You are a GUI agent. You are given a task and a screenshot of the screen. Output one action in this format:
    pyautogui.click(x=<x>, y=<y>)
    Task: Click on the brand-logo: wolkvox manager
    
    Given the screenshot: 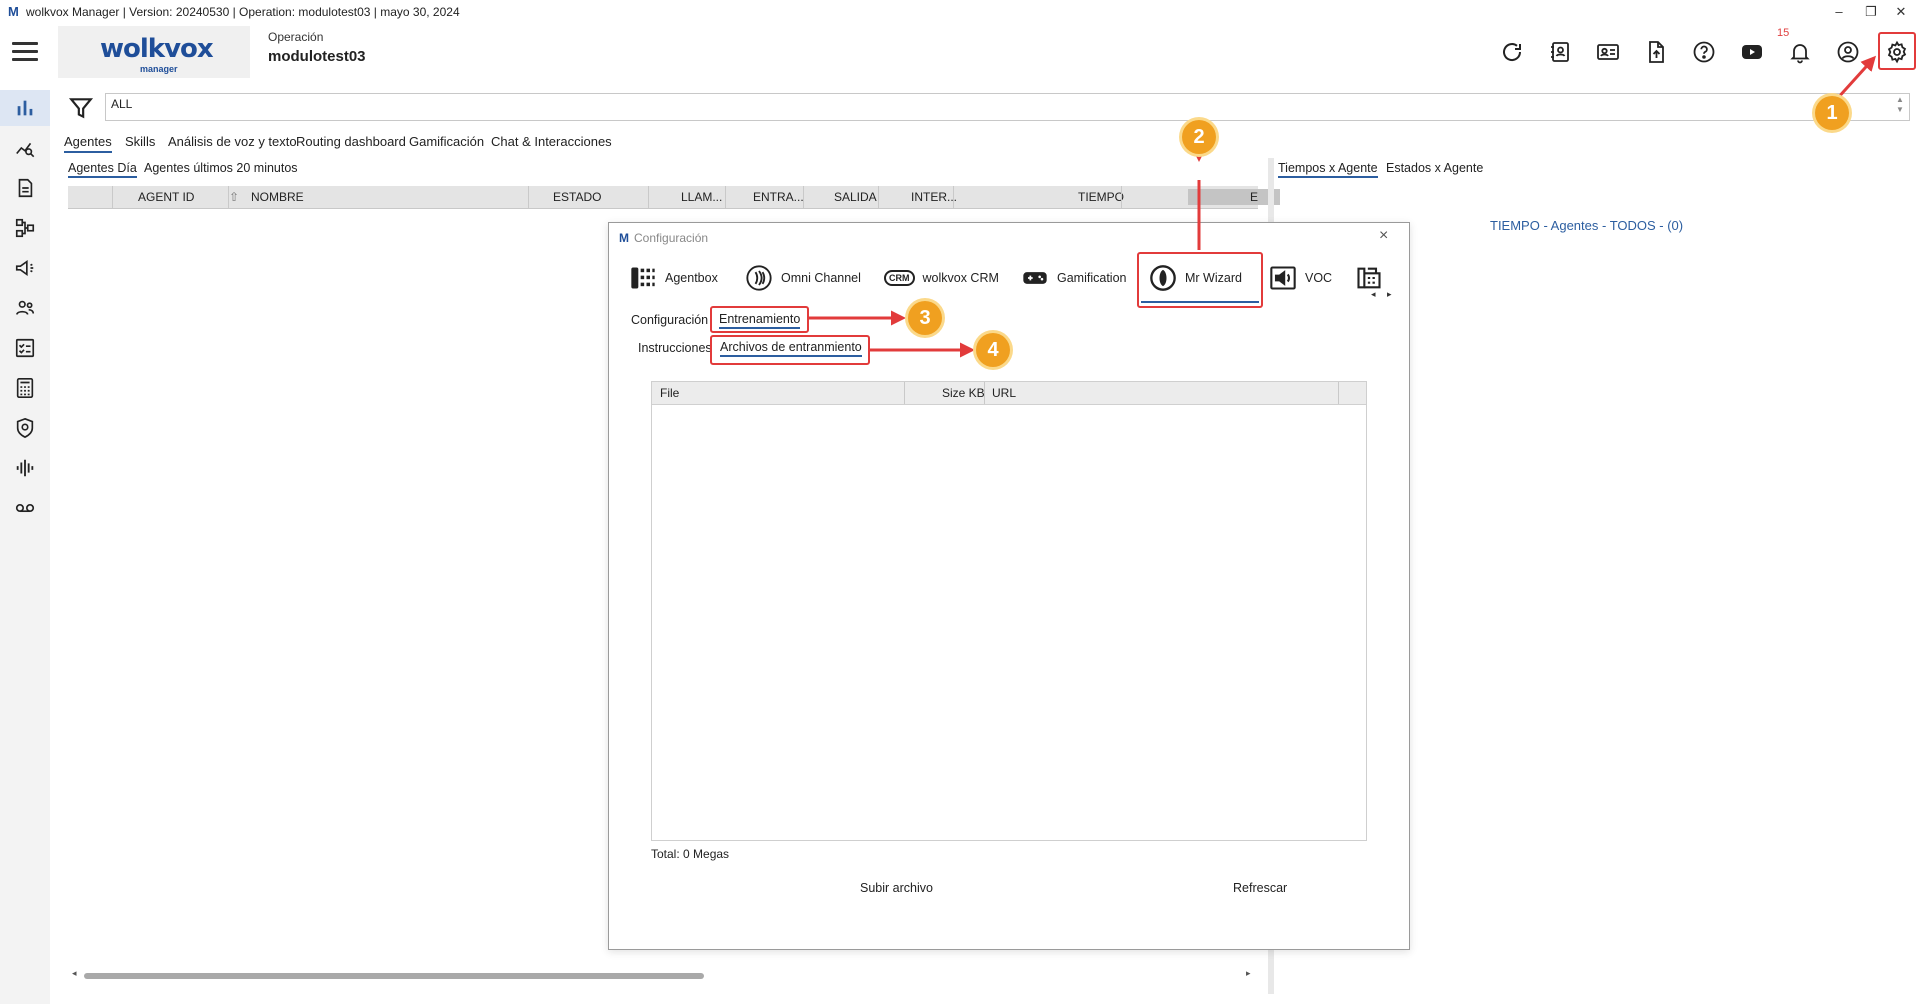 What is the action you would take?
    pyautogui.click(x=154, y=52)
    